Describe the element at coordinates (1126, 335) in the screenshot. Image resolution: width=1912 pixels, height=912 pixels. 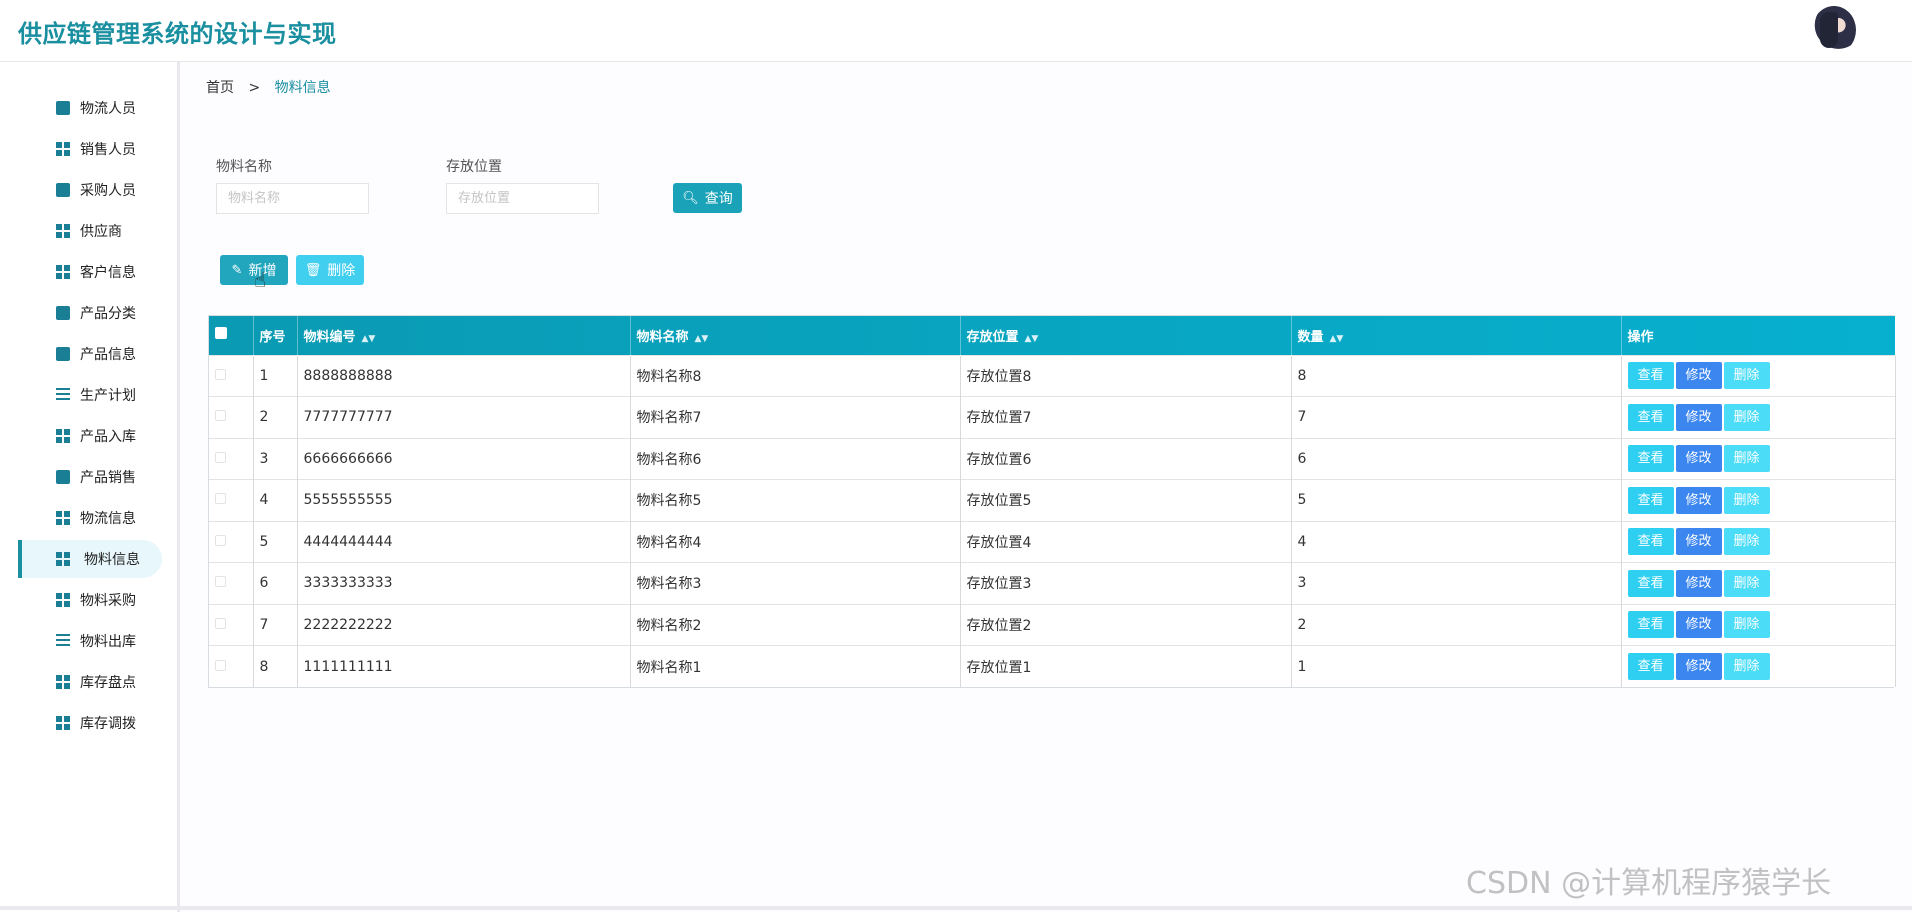
I see `col-location: 存放位置 ▲▼` at that location.